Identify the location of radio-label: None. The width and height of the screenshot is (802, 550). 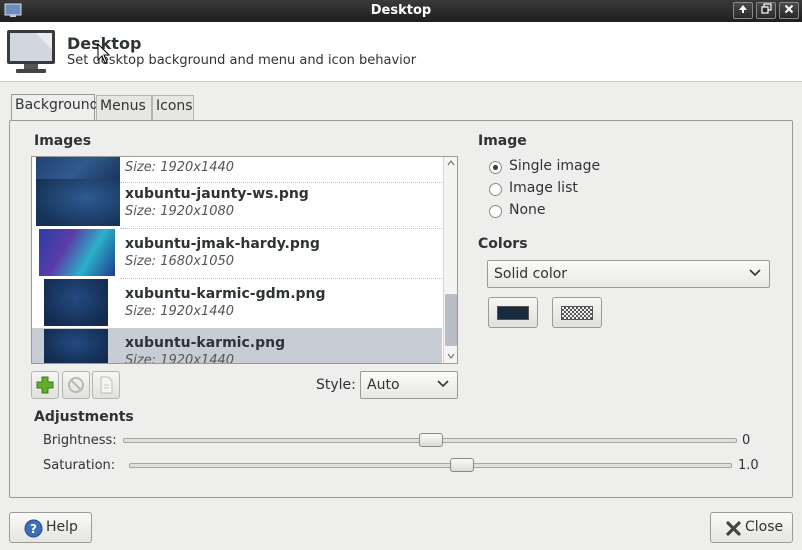
(527, 210).